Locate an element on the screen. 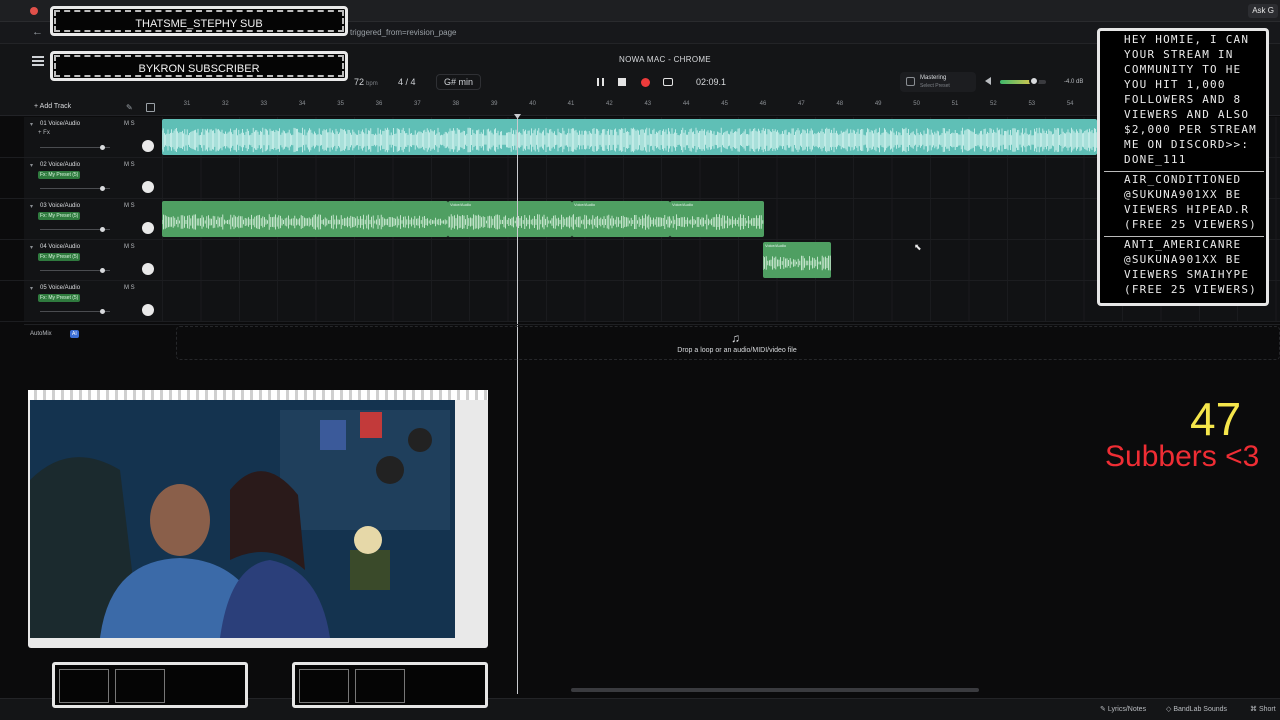  time-display: 02:09.1 is located at coordinates (711, 82).